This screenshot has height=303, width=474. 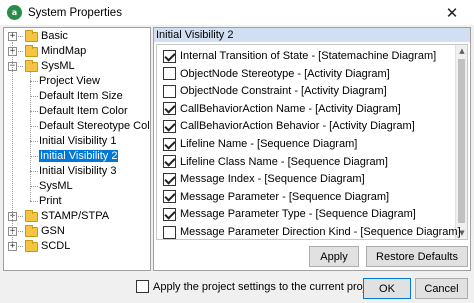 What do you see at coordinates (284, 161) in the screenshot?
I see `option-label: Lifeline Class Name - [Sequence Diagram]` at bounding box center [284, 161].